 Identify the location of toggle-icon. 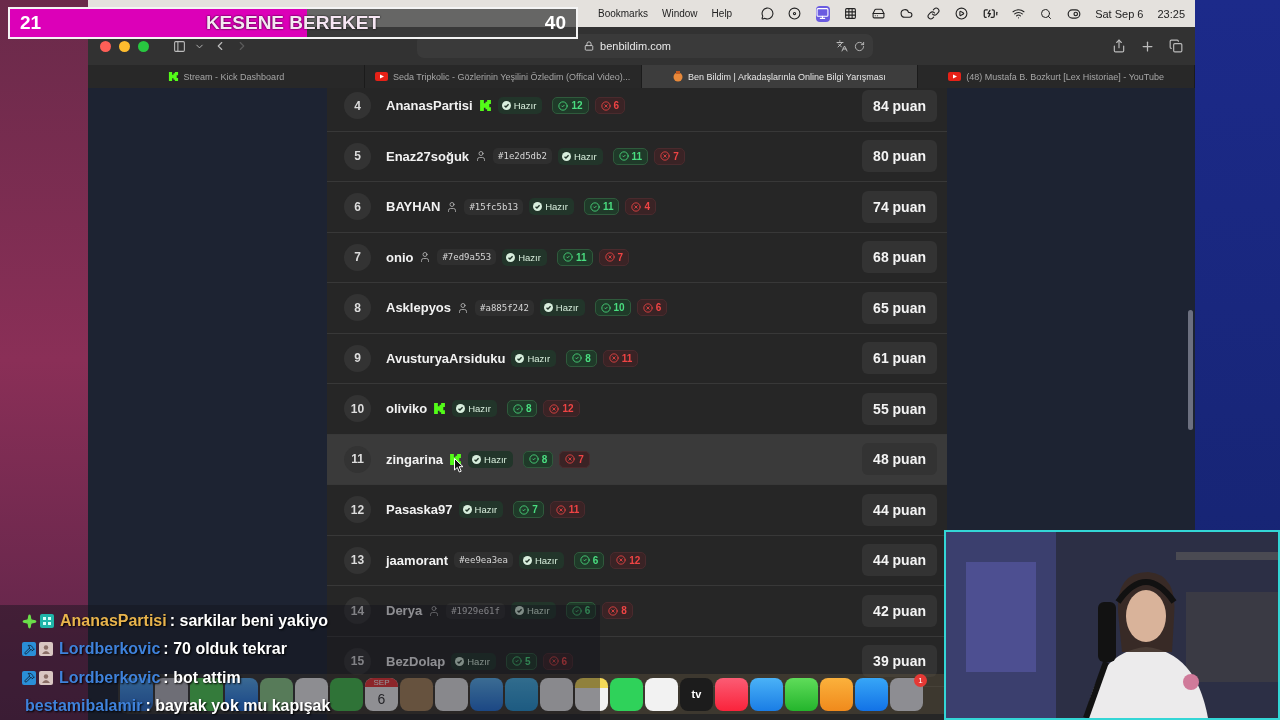
(1074, 13).